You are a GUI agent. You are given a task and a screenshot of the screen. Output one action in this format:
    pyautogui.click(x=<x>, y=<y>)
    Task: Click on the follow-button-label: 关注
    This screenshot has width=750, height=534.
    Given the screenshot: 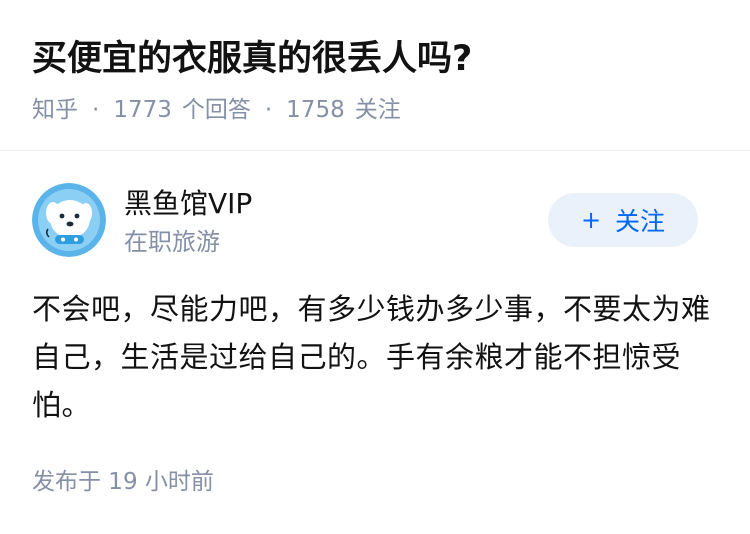 What is the action you would take?
    pyautogui.click(x=640, y=221)
    